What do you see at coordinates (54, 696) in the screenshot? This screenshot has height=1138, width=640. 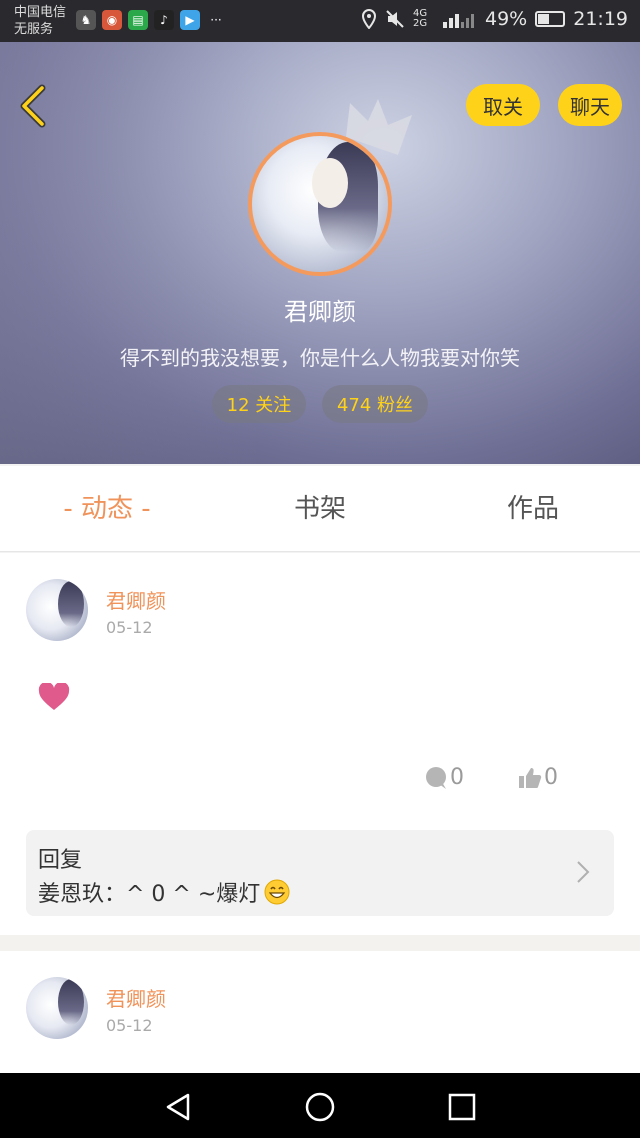 I see `heart-icon` at bounding box center [54, 696].